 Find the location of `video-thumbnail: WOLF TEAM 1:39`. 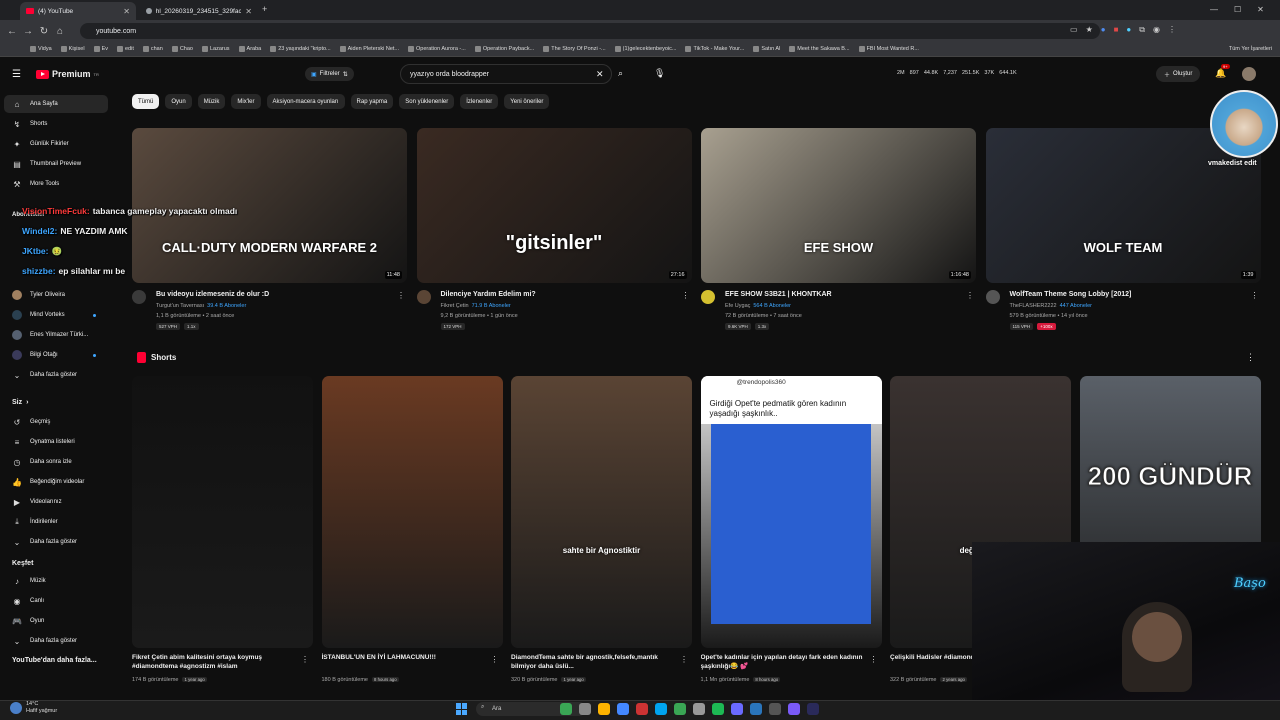

video-thumbnail: WOLF TEAM 1:39 is located at coordinates (1123, 205).